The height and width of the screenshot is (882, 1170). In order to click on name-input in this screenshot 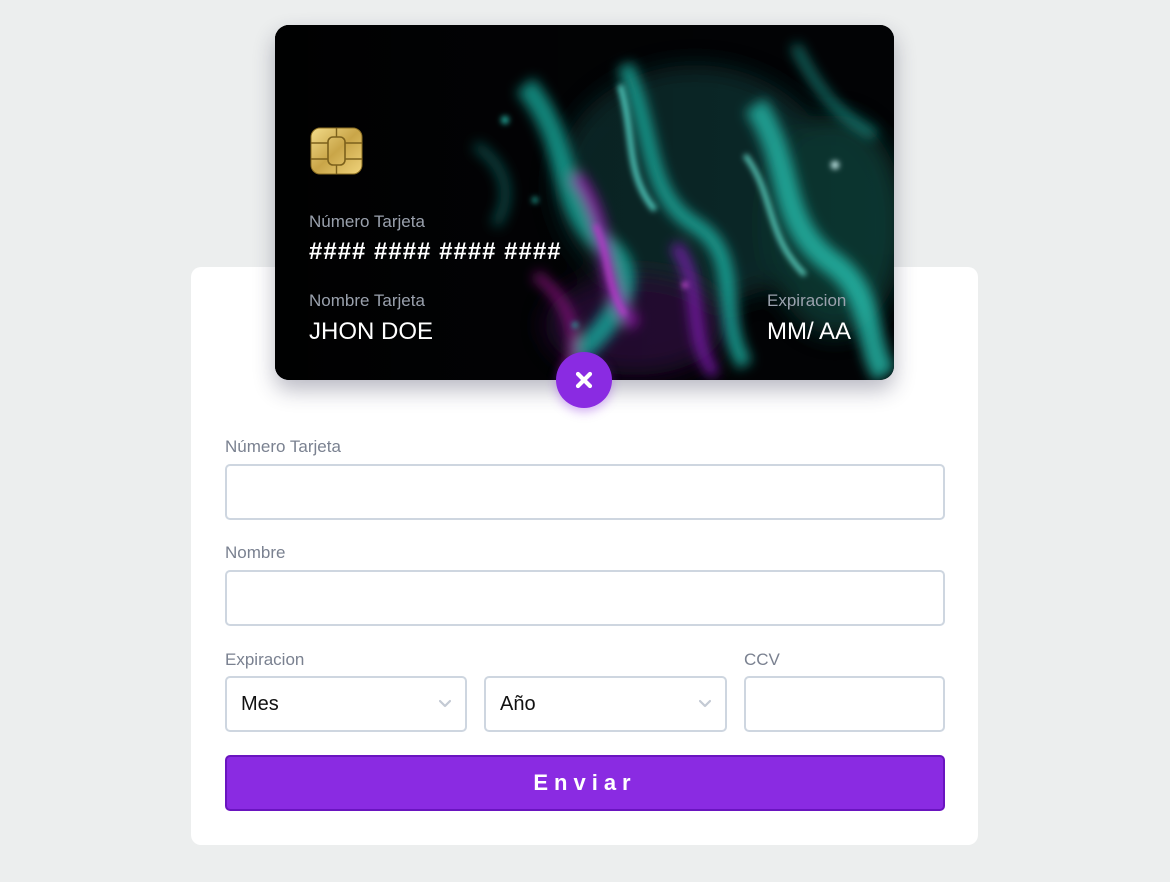, I will do `click(585, 598)`.